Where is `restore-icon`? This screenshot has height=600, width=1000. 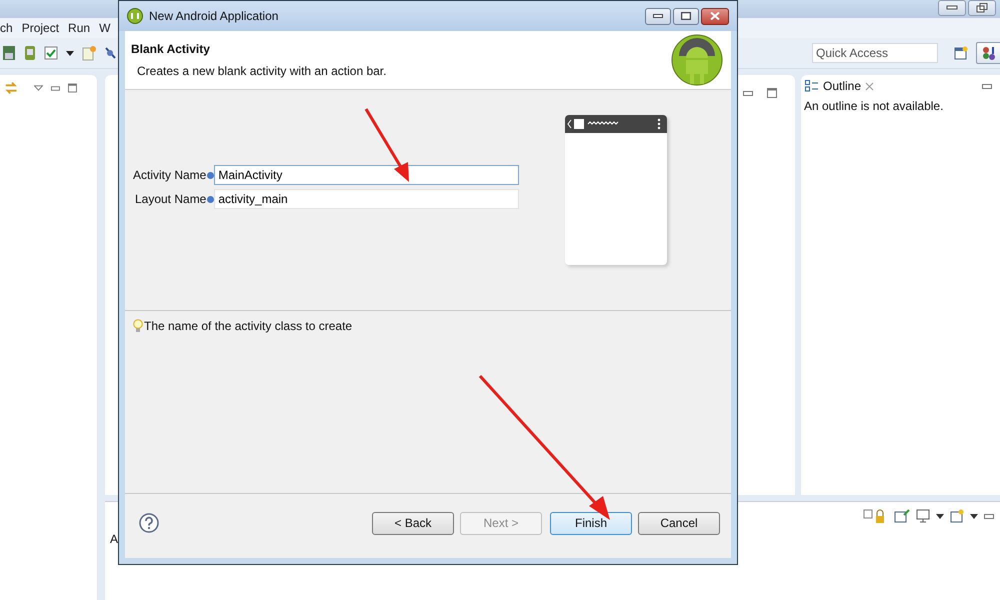 restore-icon is located at coordinates (982, 8).